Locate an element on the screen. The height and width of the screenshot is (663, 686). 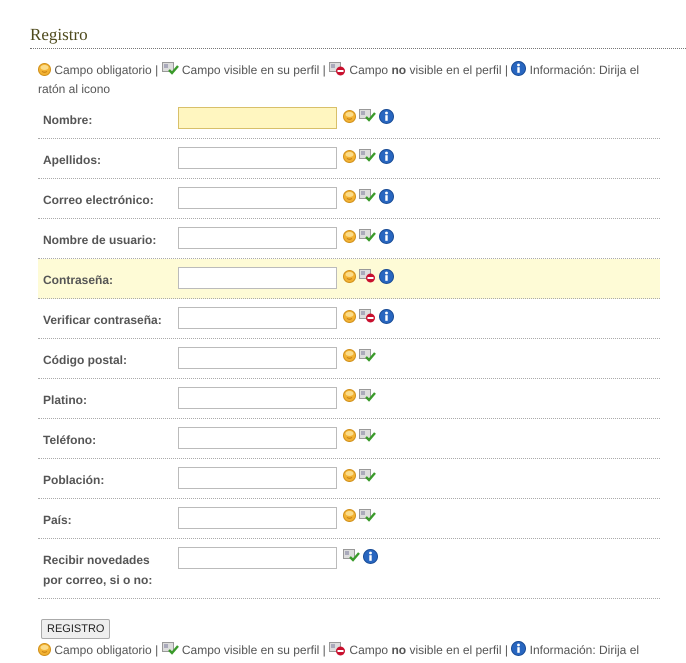
field-label: Platino: is located at coordinates (65, 400).